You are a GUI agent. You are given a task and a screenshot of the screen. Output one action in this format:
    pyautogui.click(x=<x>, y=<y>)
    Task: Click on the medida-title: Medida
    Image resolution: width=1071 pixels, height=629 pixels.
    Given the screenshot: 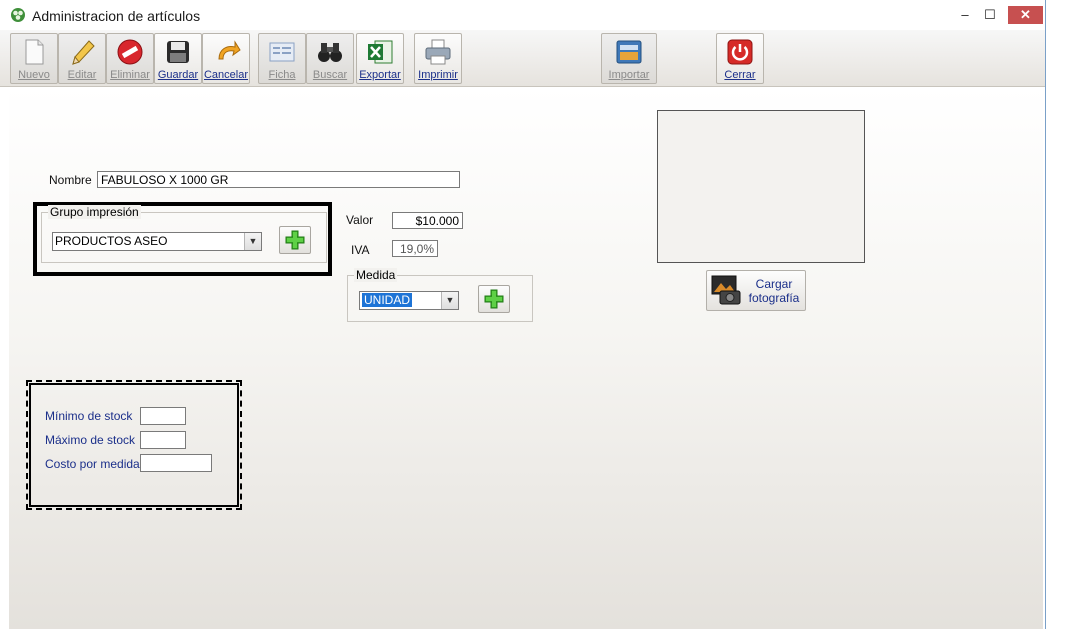 What is the action you would take?
    pyautogui.click(x=376, y=275)
    